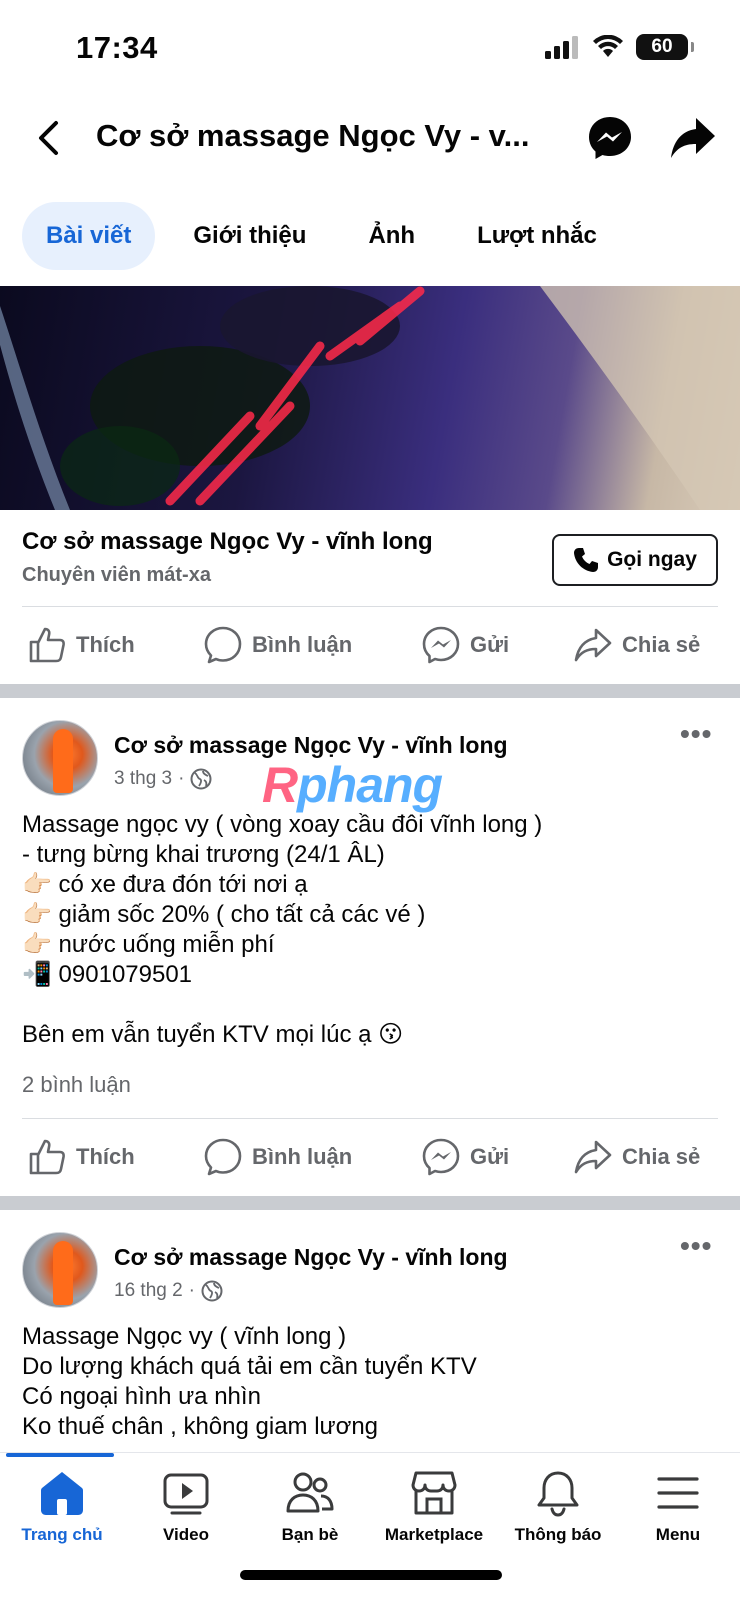 Image resolution: width=740 pixels, height=1600 pixels. Describe the element at coordinates (143, 779) in the screenshot. I see `post-date: 3 thg 3` at that location.